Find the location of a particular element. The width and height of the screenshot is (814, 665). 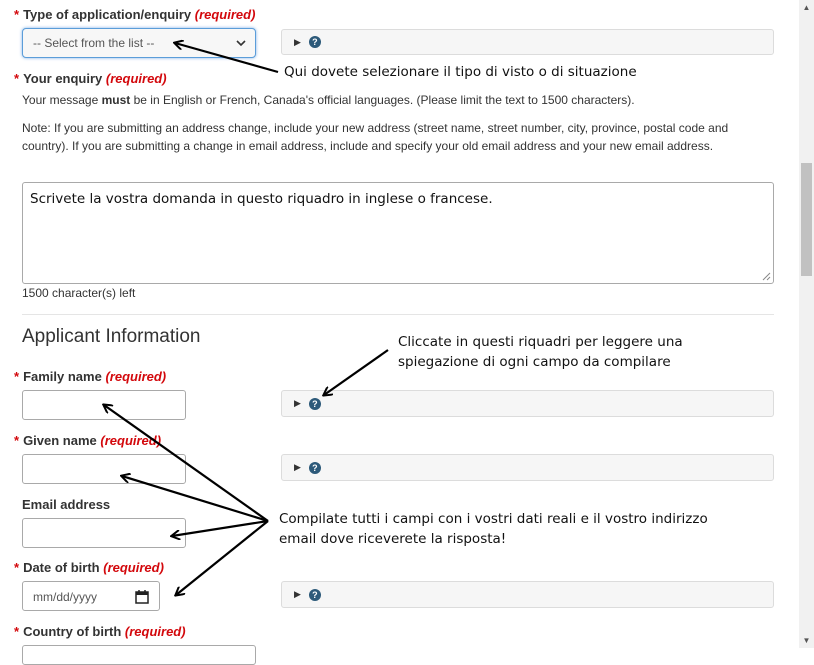

scroll-down-icon: ▼ is located at coordinates (806, 640).